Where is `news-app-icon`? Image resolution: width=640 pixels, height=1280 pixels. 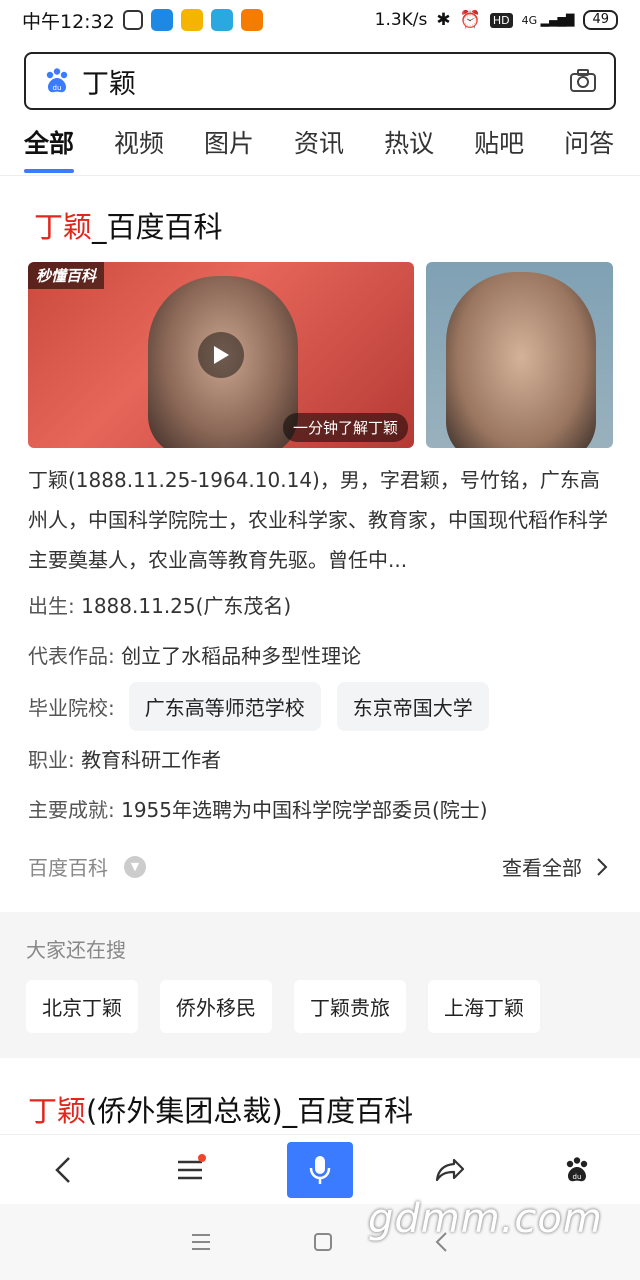 news-app-icon is located at coordinates (161, 20).